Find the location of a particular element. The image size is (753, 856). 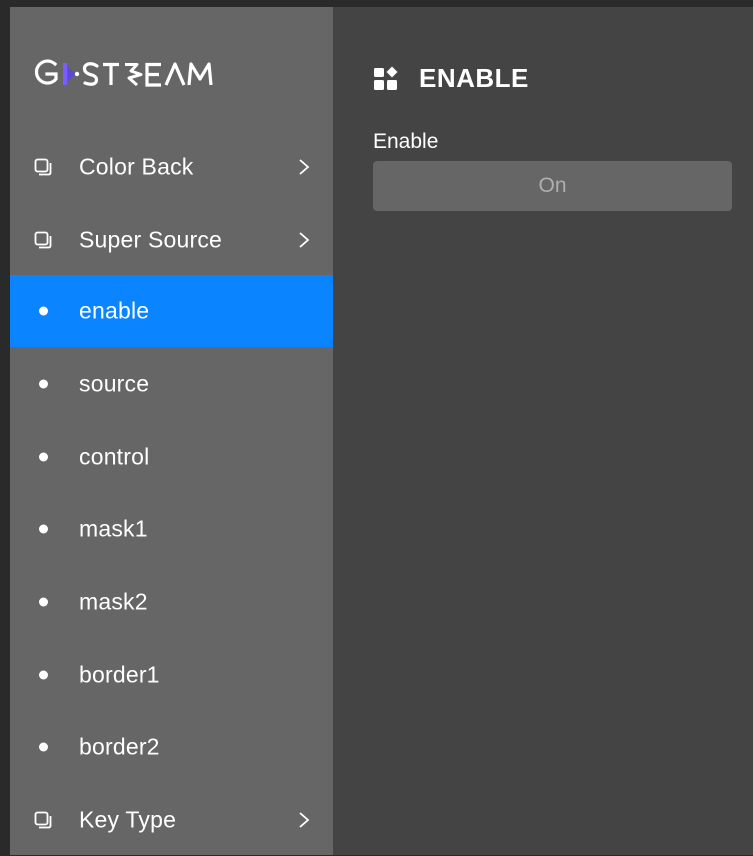

sidebar-item-label: mask2 is located at coordinates (113, 601).